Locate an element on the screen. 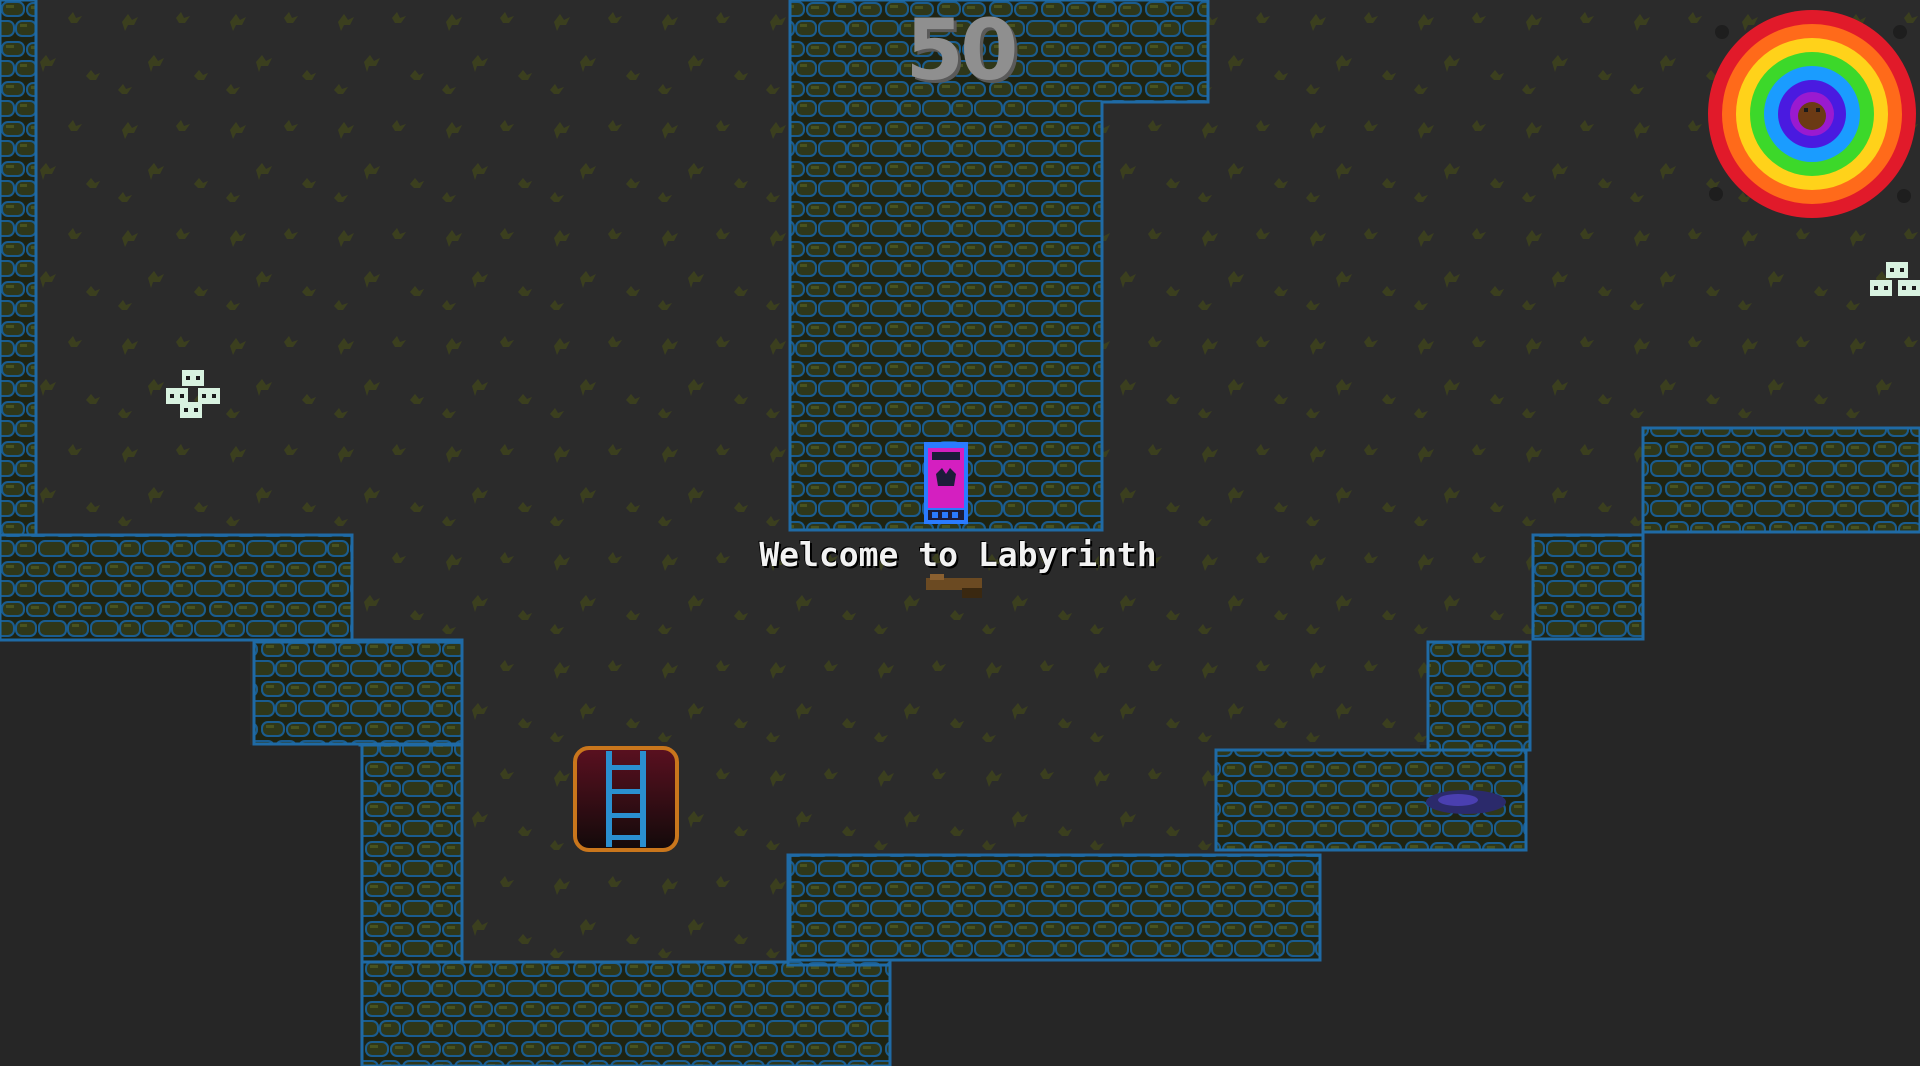 The width and height of the screenshot is (1920, 1066). boots-icon is located at coordinates (956, 587).